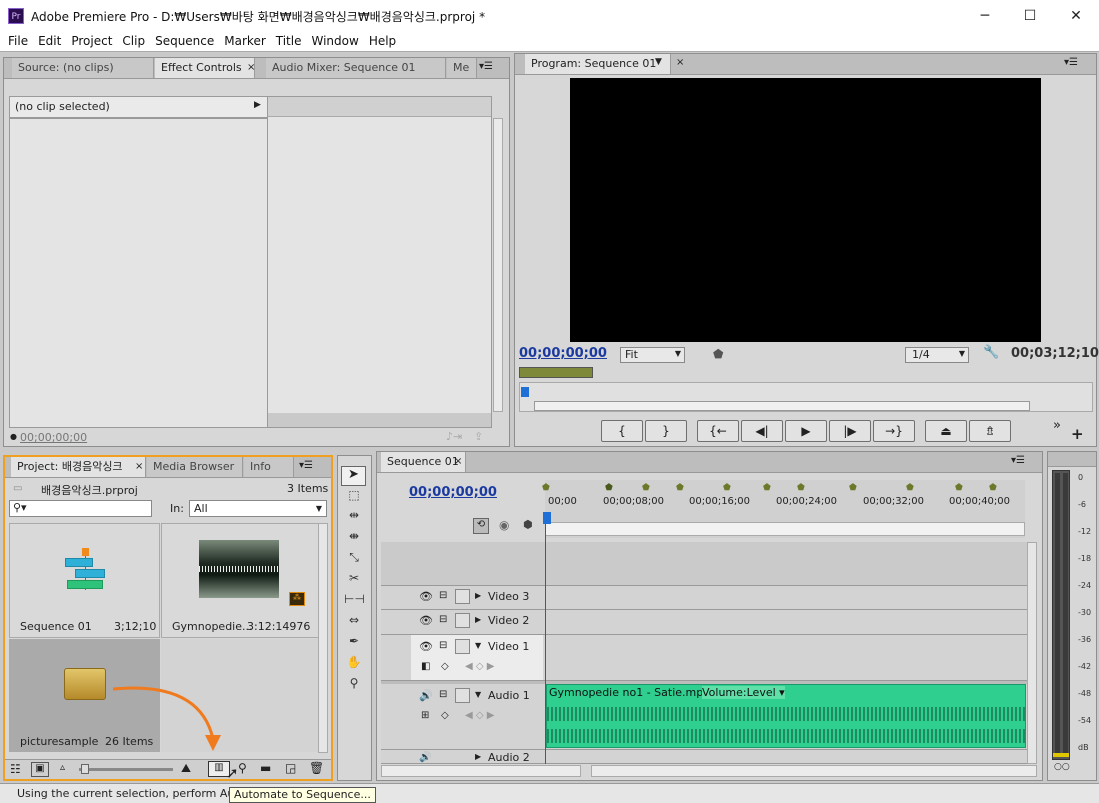 This screenshot has width=1099, height=803. What do you see at coordinates (290, 768) in the screenshot?
I see `new-item-icon: ◲` at bounding box center [290, 768].